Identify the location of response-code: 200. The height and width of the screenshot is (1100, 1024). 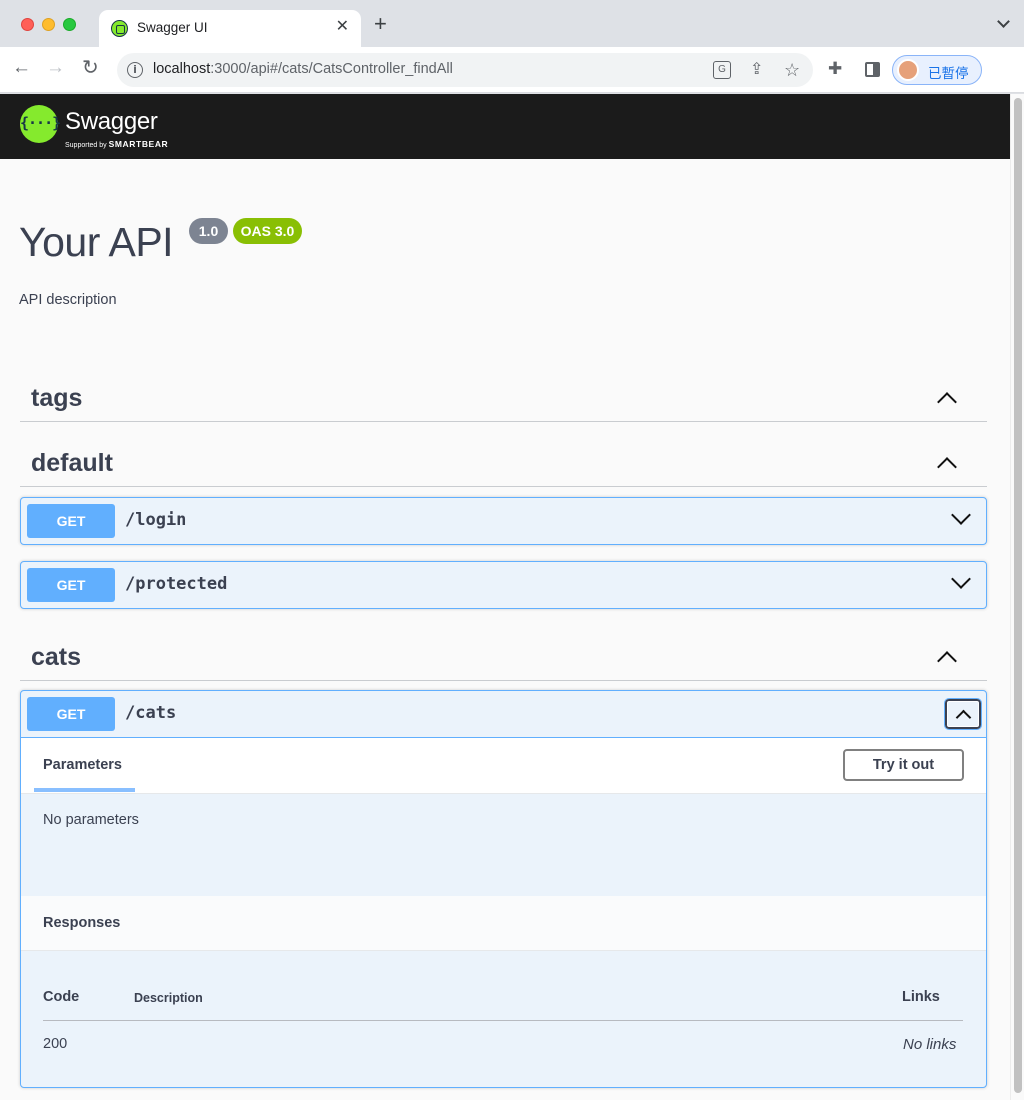
(55, 1044).